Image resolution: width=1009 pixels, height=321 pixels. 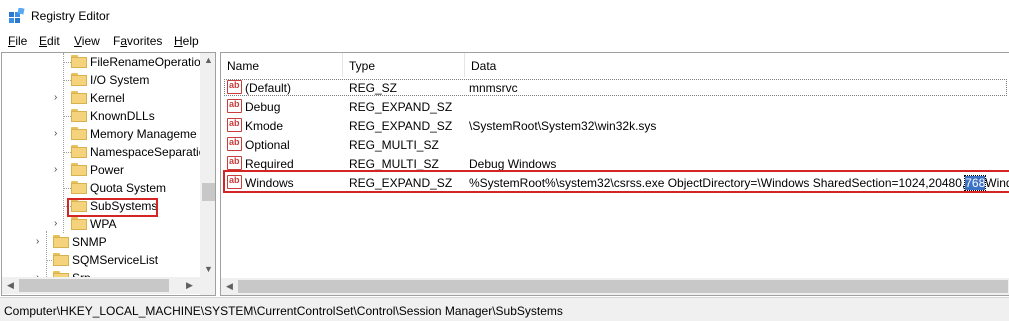 I want to click on tree-item-power: › Power, so click(x=102, y=170).